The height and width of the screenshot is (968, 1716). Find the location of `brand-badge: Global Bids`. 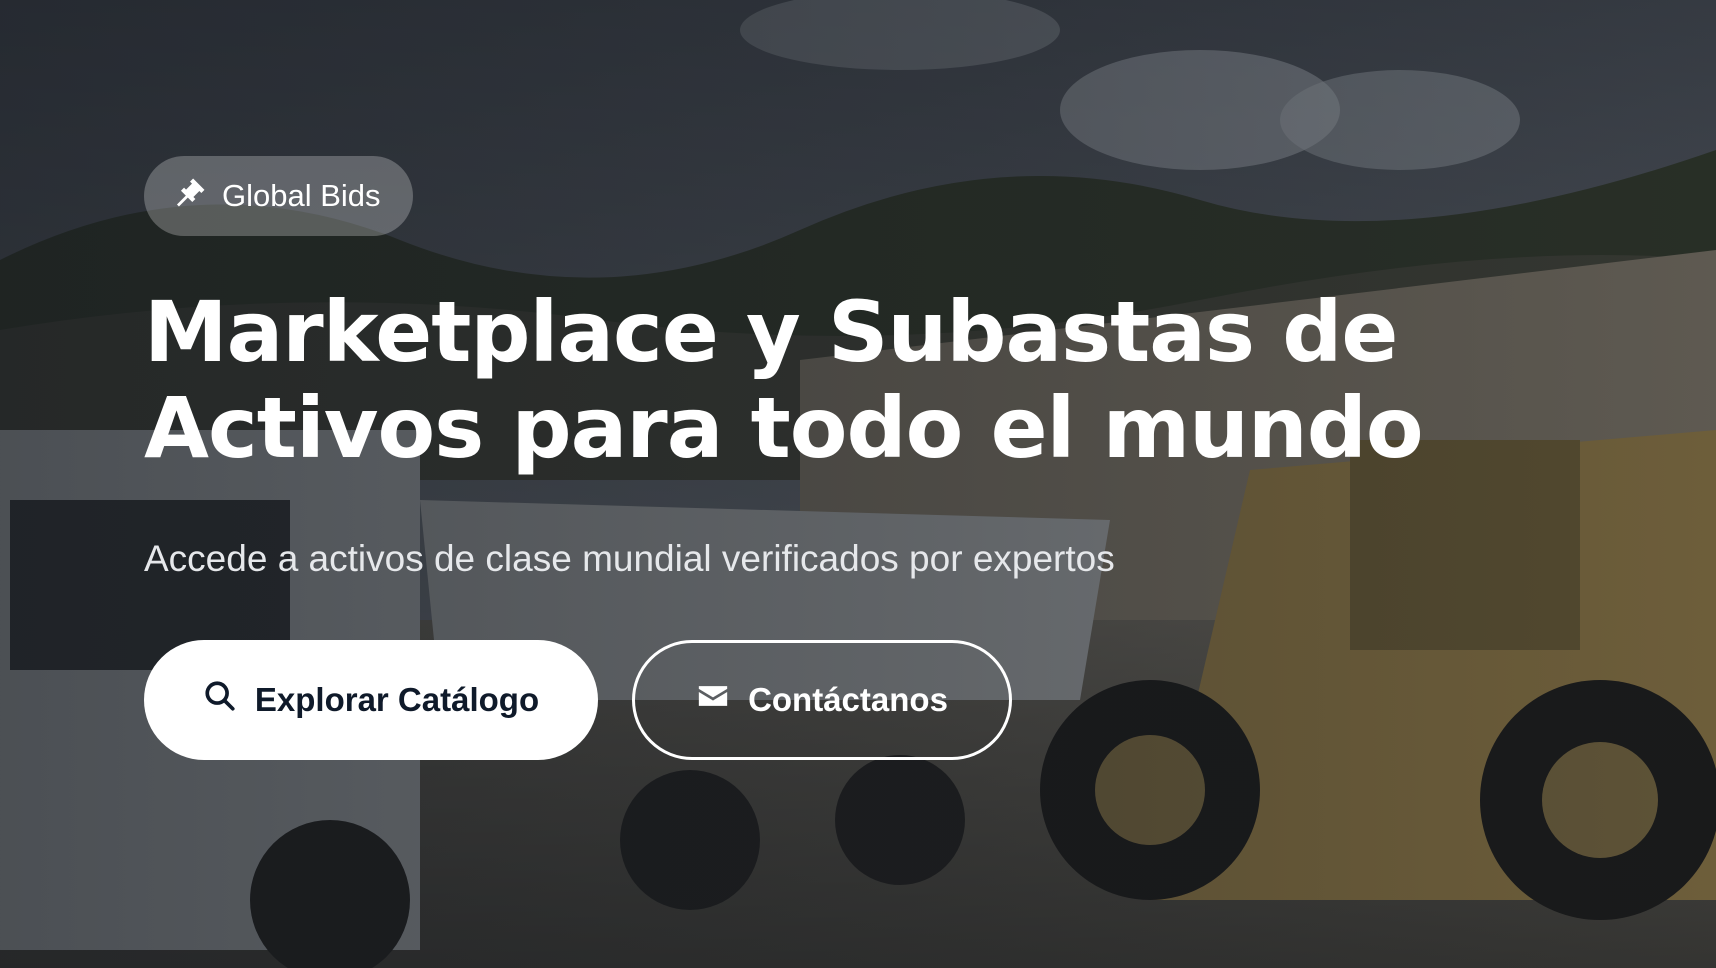

brand-badge: Global Bids is located at coordinates (278, 196).